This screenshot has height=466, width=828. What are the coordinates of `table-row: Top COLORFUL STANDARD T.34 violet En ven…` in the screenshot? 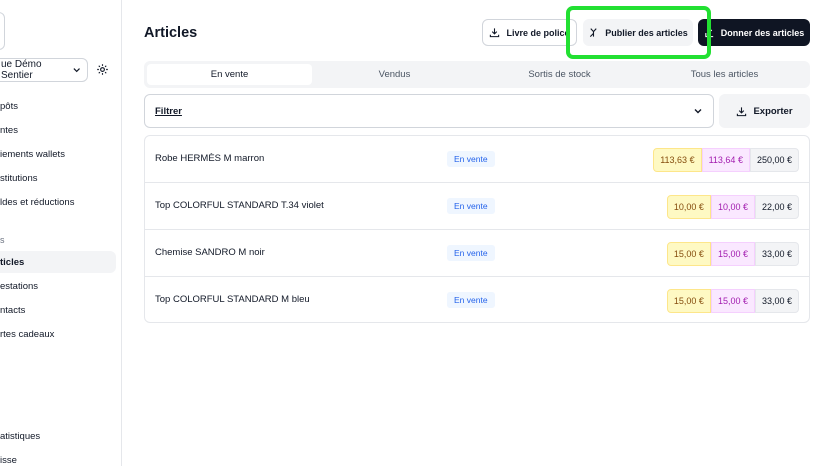 It's located at (477, 206).